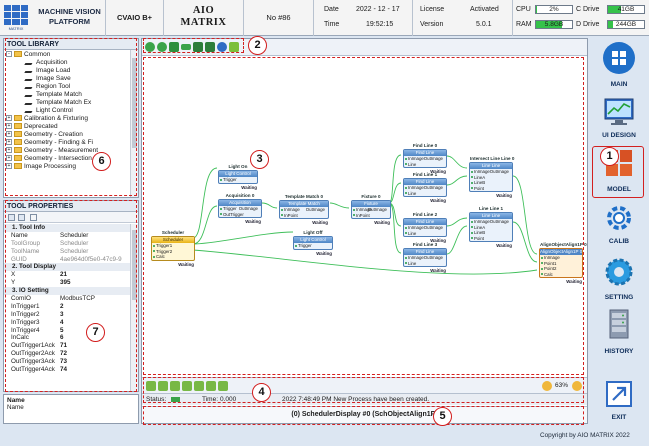  Describe the element at coordinates (95, 260) in the screenshot. I see `property-value: 4ae964d0f5e0-47c9-9` at that location.